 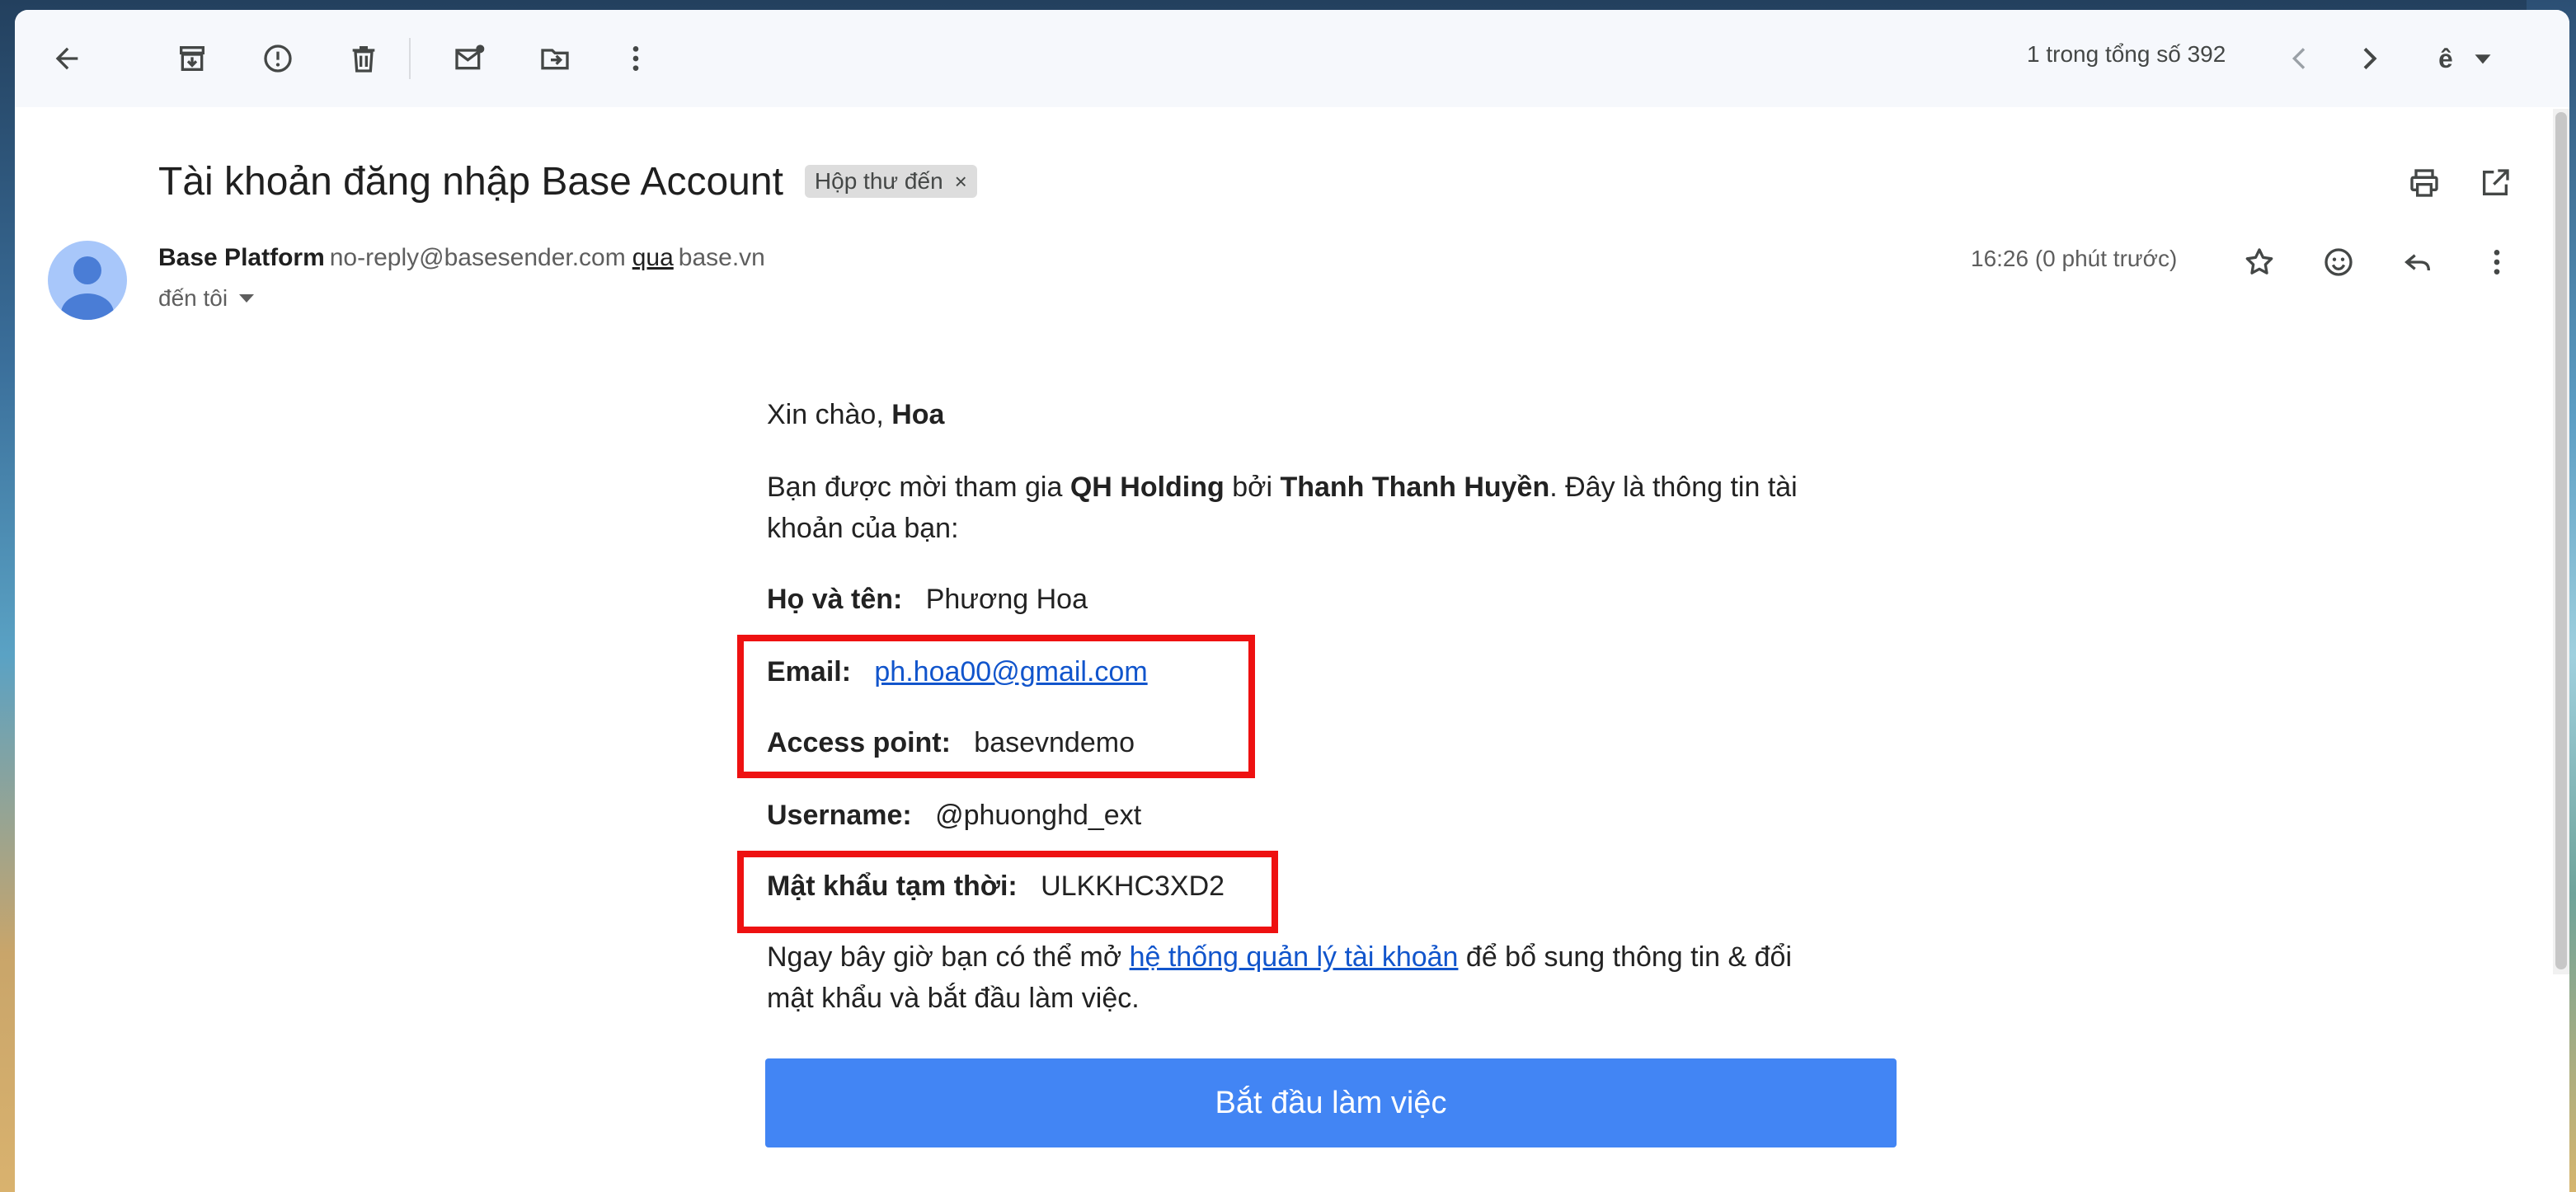 What do you see at coordinates (839, 815) in the screenshot?
I see `username-label: Username:` at bounding box center [839, 815].